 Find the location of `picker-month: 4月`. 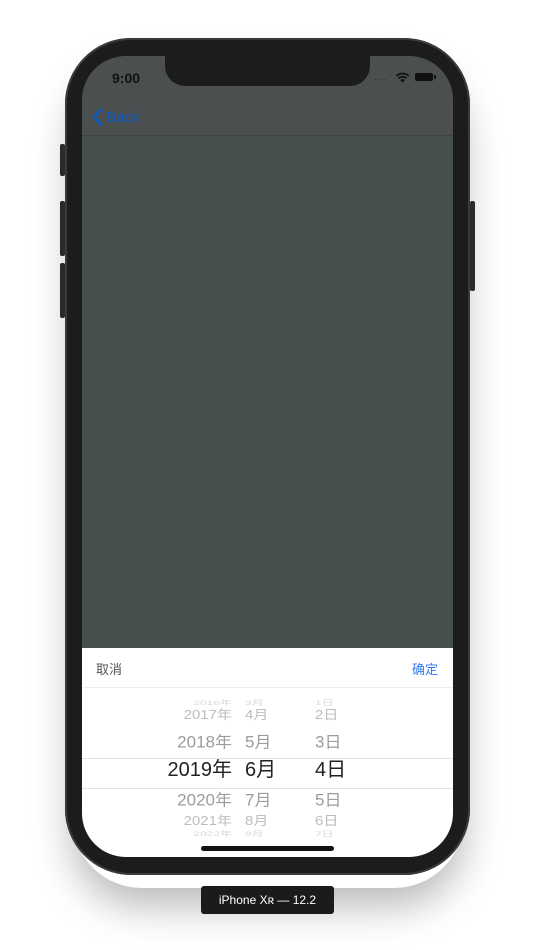

picker-month: 4月 is located at coordinates (257, 715).